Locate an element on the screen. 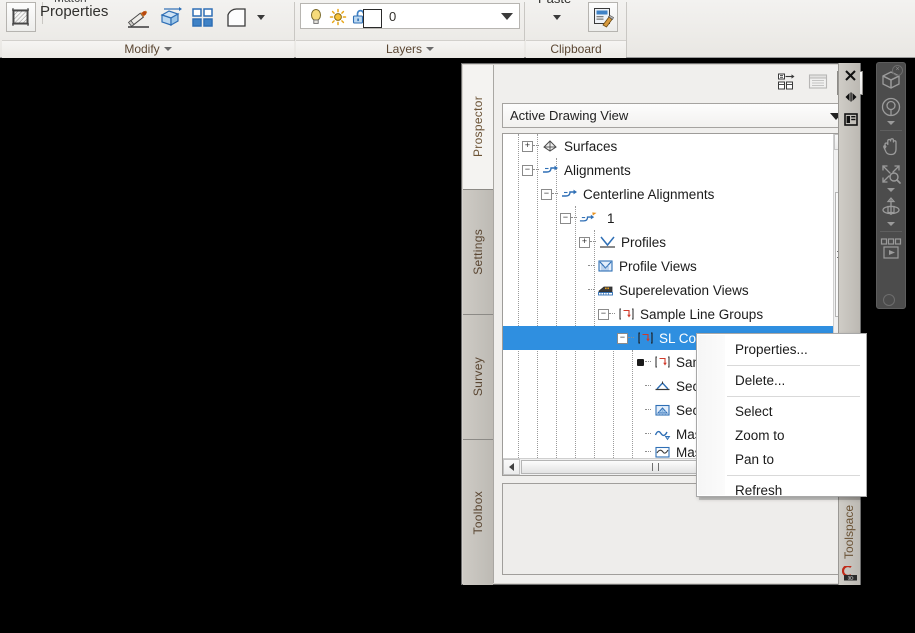 This screenshot has width=915, height=633. ribbon-panel-label-clipboard: Clipboard is located at coordinates (576, 49).